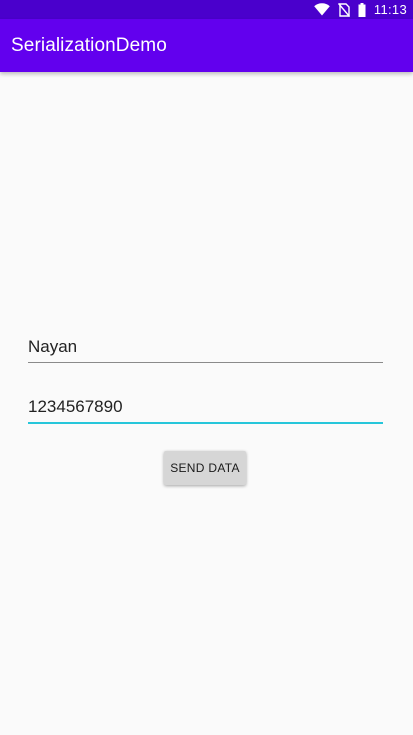 This screenshot has width=413, height=735. I want to click on wifi-icon, so click(322, 9).